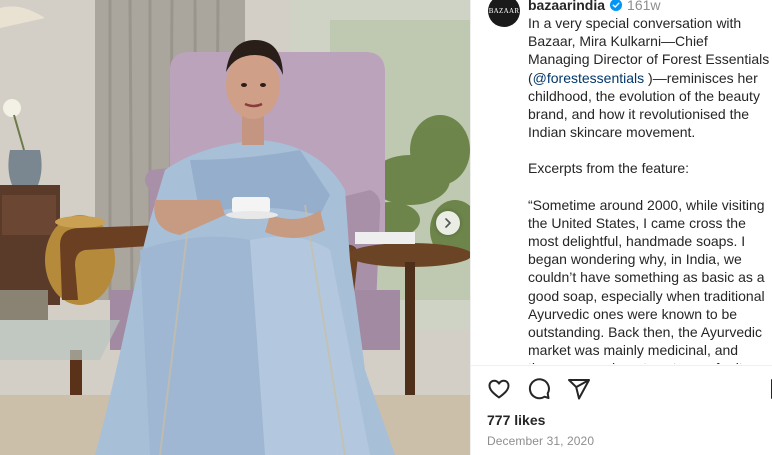  I want to click on heart-icon, so click(499, 389).